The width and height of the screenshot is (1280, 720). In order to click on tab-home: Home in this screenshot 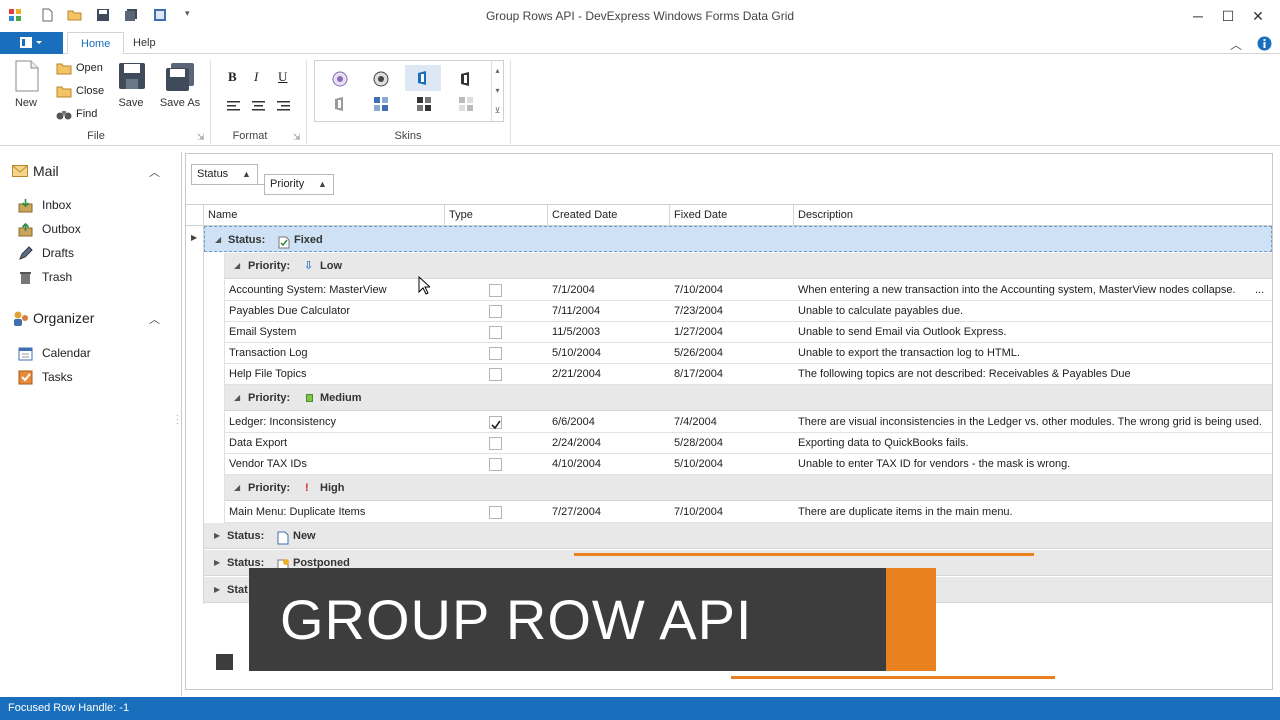, I will do `click(96, 43)`.